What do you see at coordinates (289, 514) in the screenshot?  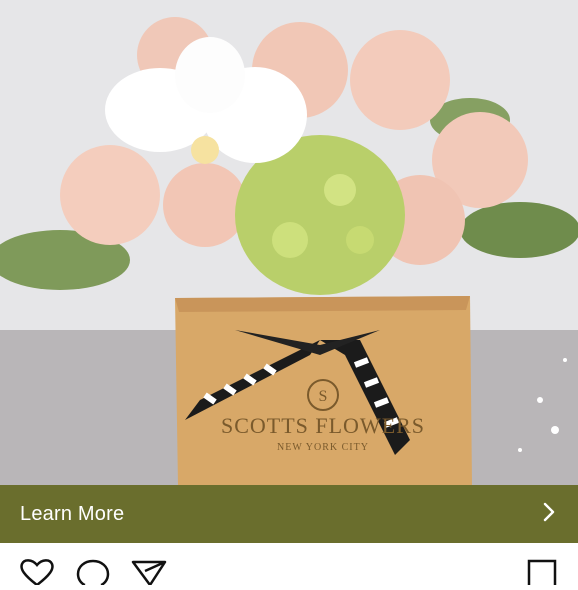 I see `learn-more-button: Learn More` at bounding box center [289, 514].